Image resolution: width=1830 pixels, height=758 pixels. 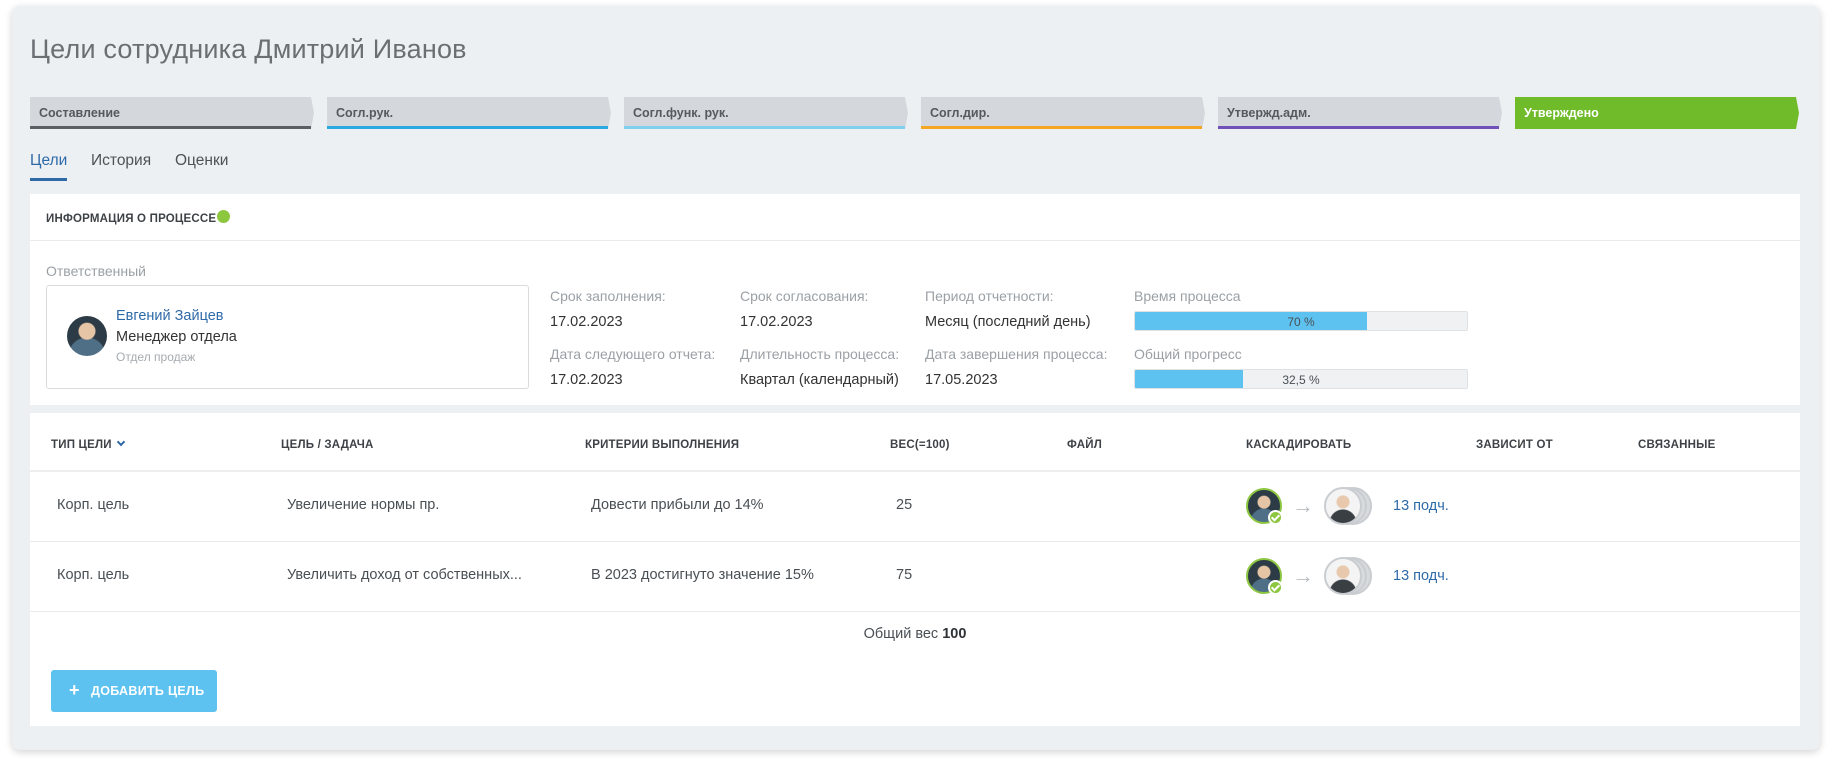 What do you see at coordinates (677, 505) in the screenshot?
I see `criteria-cell: Довести прибыли до 14%` at bounding box center [677, 505].